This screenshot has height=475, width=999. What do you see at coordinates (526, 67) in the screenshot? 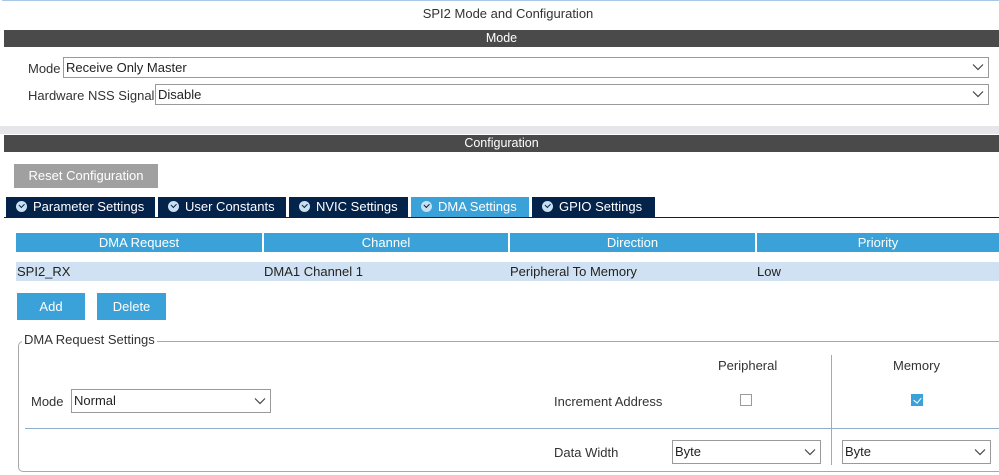
I see `mode-select: Receive Only Master` at bounding box center [526, 67].